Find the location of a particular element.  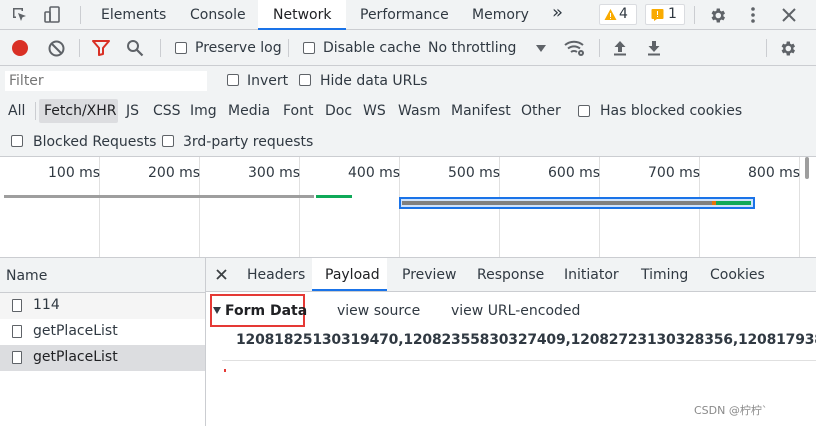

network-conditions-wifi-icon is located at coordinates (575, 48).